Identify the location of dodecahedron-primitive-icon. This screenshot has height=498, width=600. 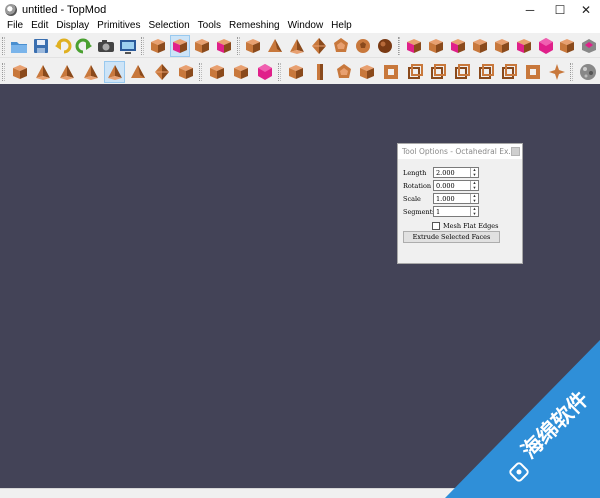
(341, 46).